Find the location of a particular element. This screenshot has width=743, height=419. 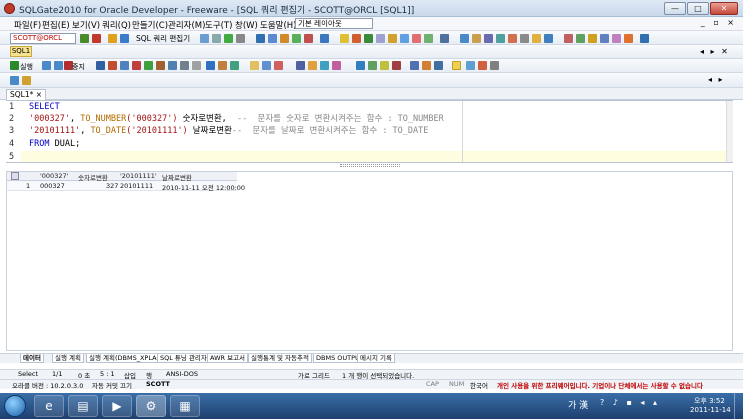

compare-icon is located at coordinates (240, 38).